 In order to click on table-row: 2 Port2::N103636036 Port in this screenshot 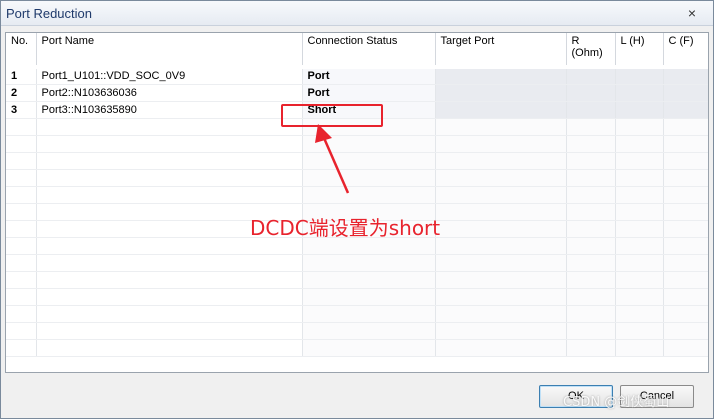, I will do `click(357, 93)`.